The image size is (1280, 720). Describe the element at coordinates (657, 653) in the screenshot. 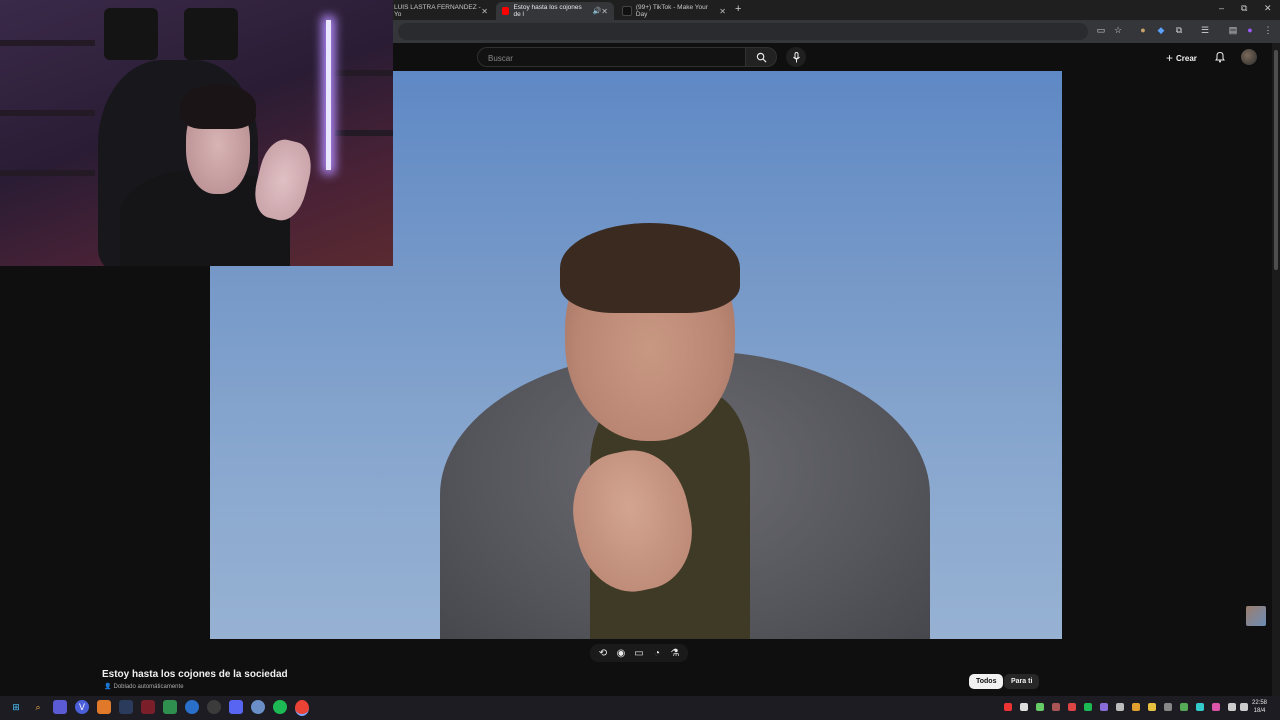

I see `speed-icon: ◔` at that location.